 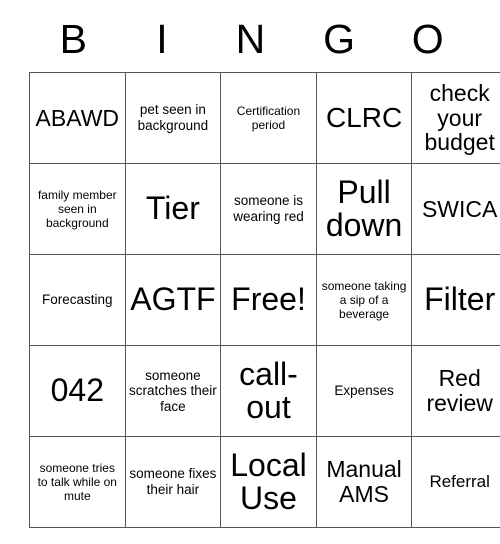 I want to click on bingo-cell: SWICA, so click(x=455, y=209).